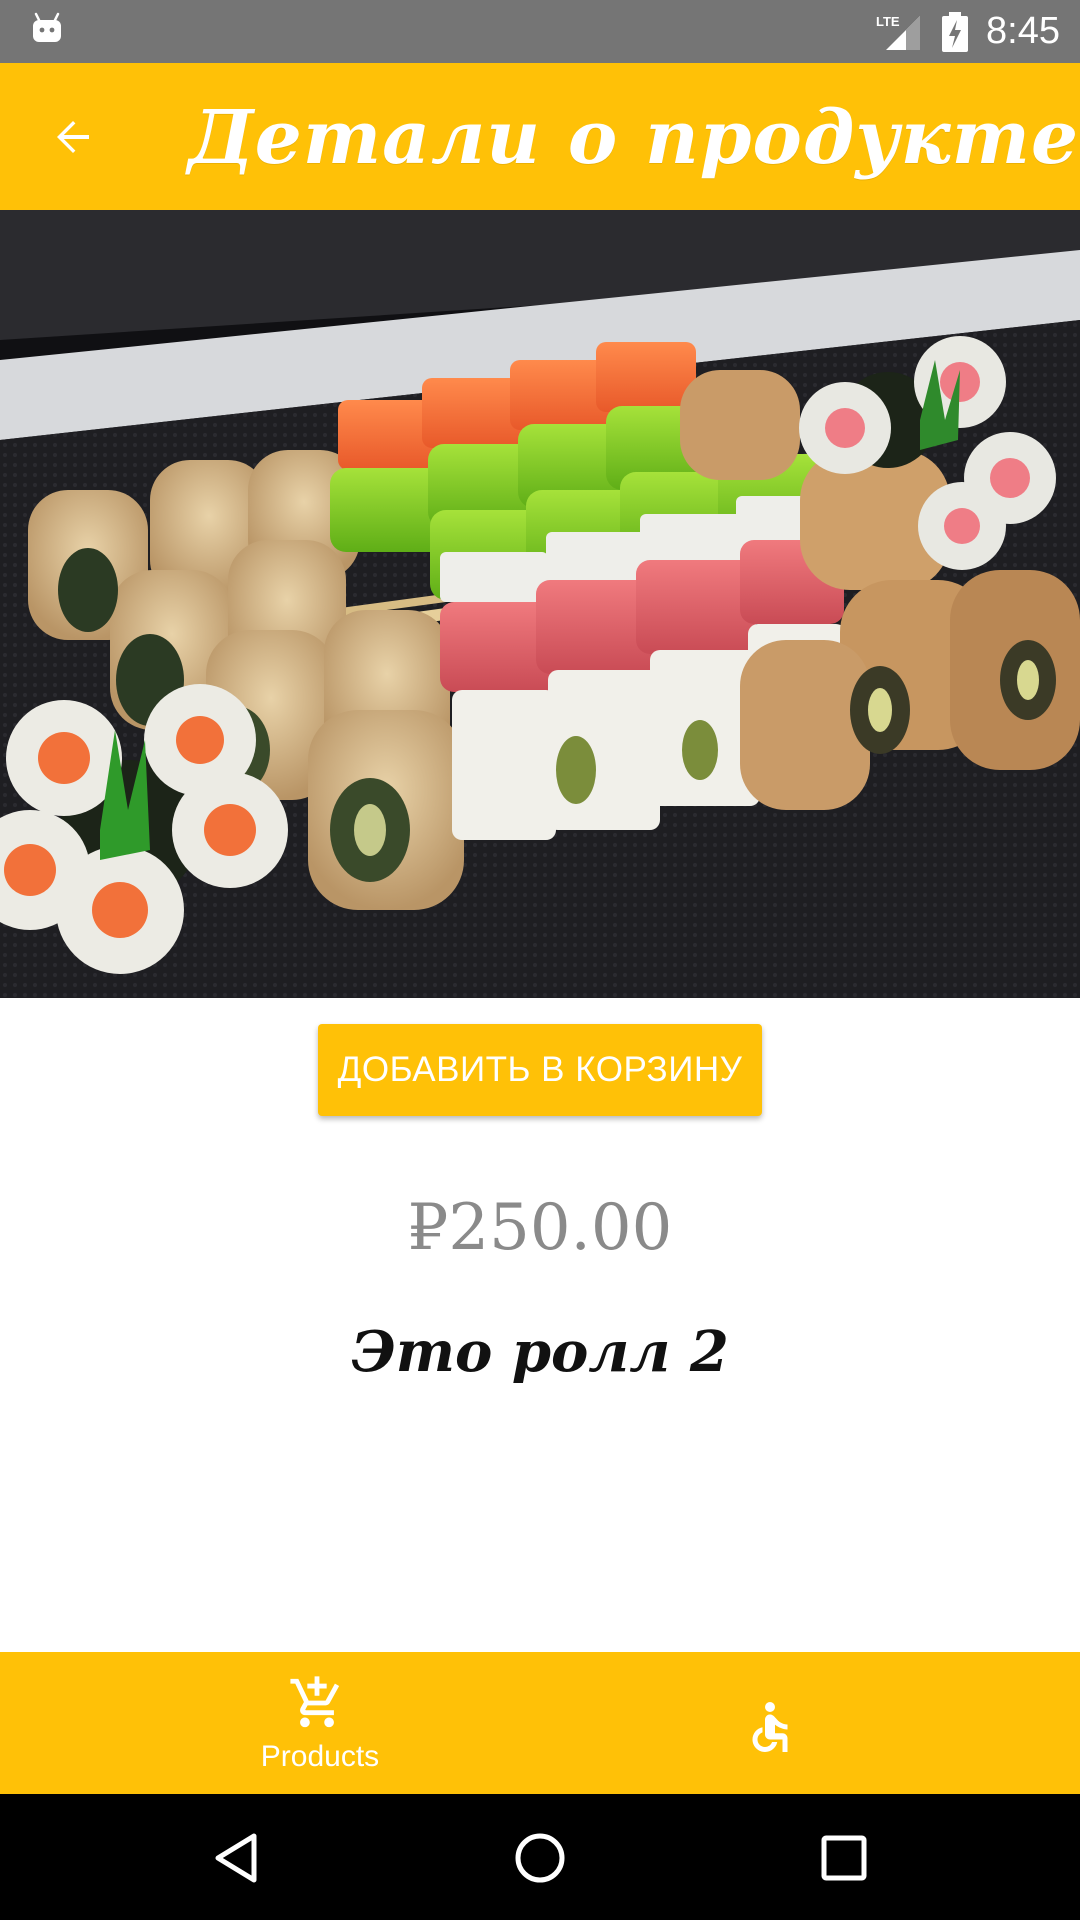  What do you see at coordinates (540, 1070) in the screenshot?
I see `add-to-cart-button: ДОБАВИТЬ В КОРЗИНУ` at bounding box center [540, 1070].